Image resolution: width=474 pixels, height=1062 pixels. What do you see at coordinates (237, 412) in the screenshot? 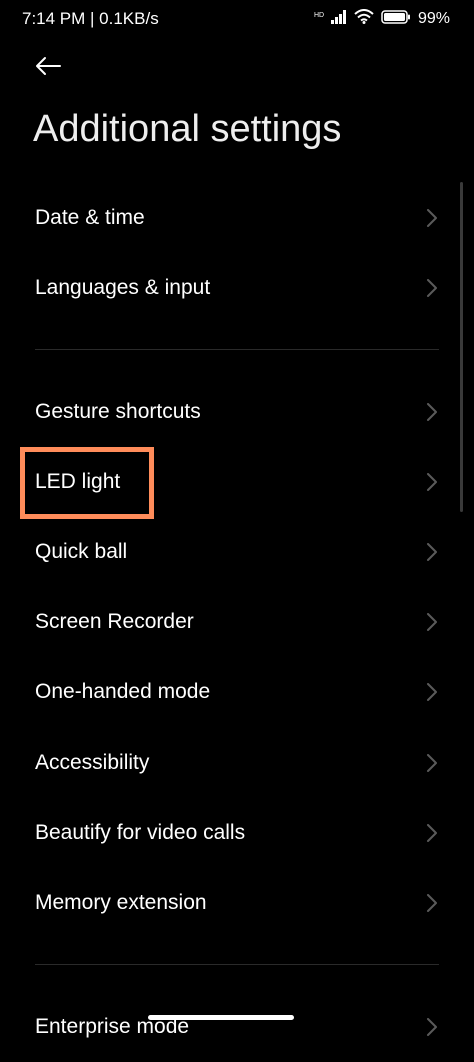
I see `settings-item-gesture-shortcuts: Gesture shortcuts` at bounding box center [237, 412].